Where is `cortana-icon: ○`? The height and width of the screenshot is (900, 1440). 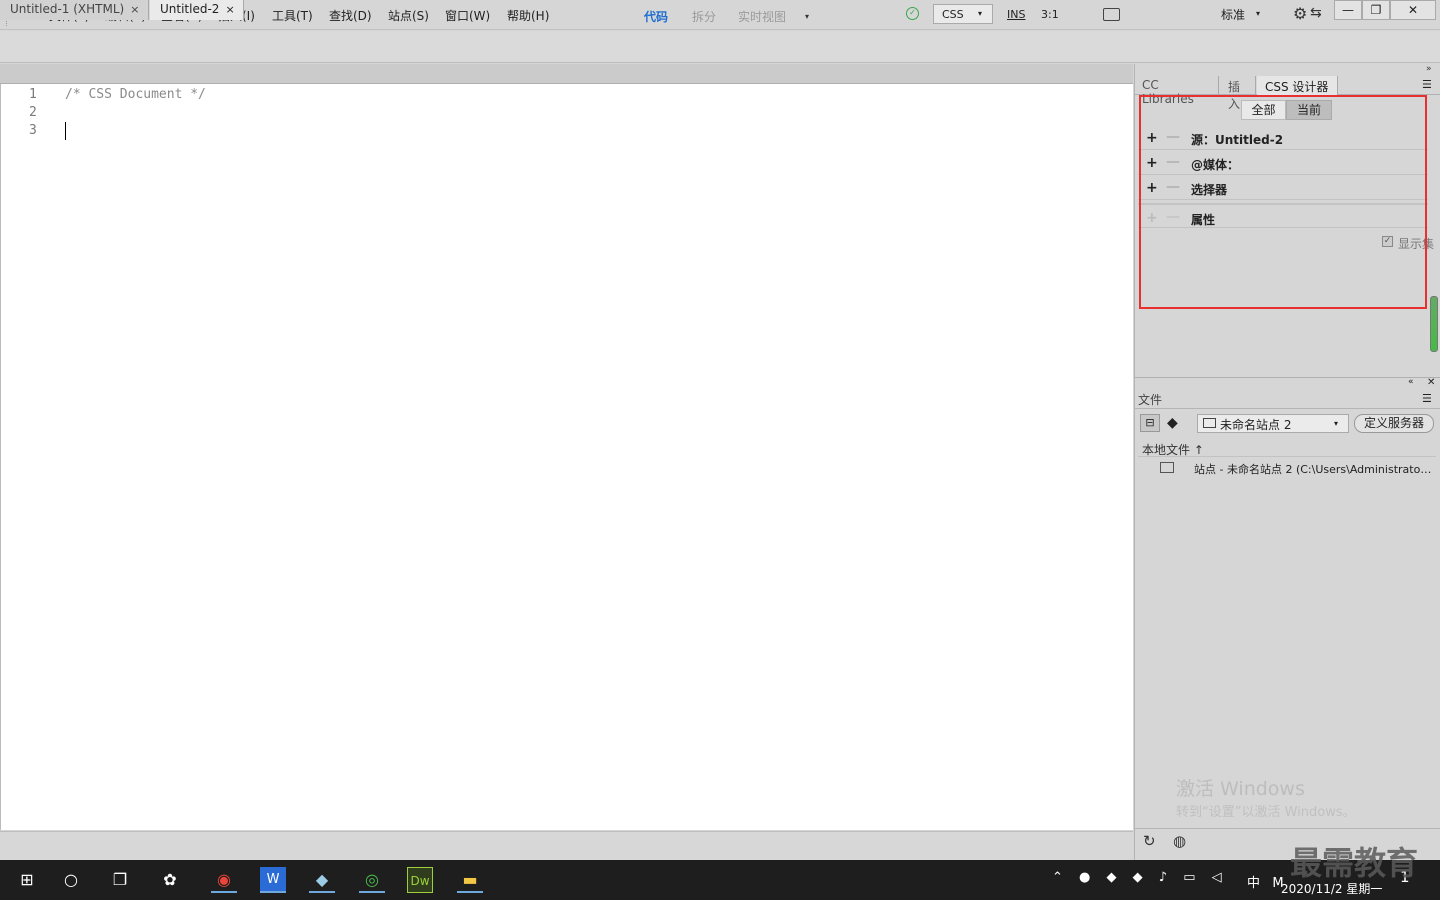
cortana-icon: ○ is located at coordinates (71, 880).